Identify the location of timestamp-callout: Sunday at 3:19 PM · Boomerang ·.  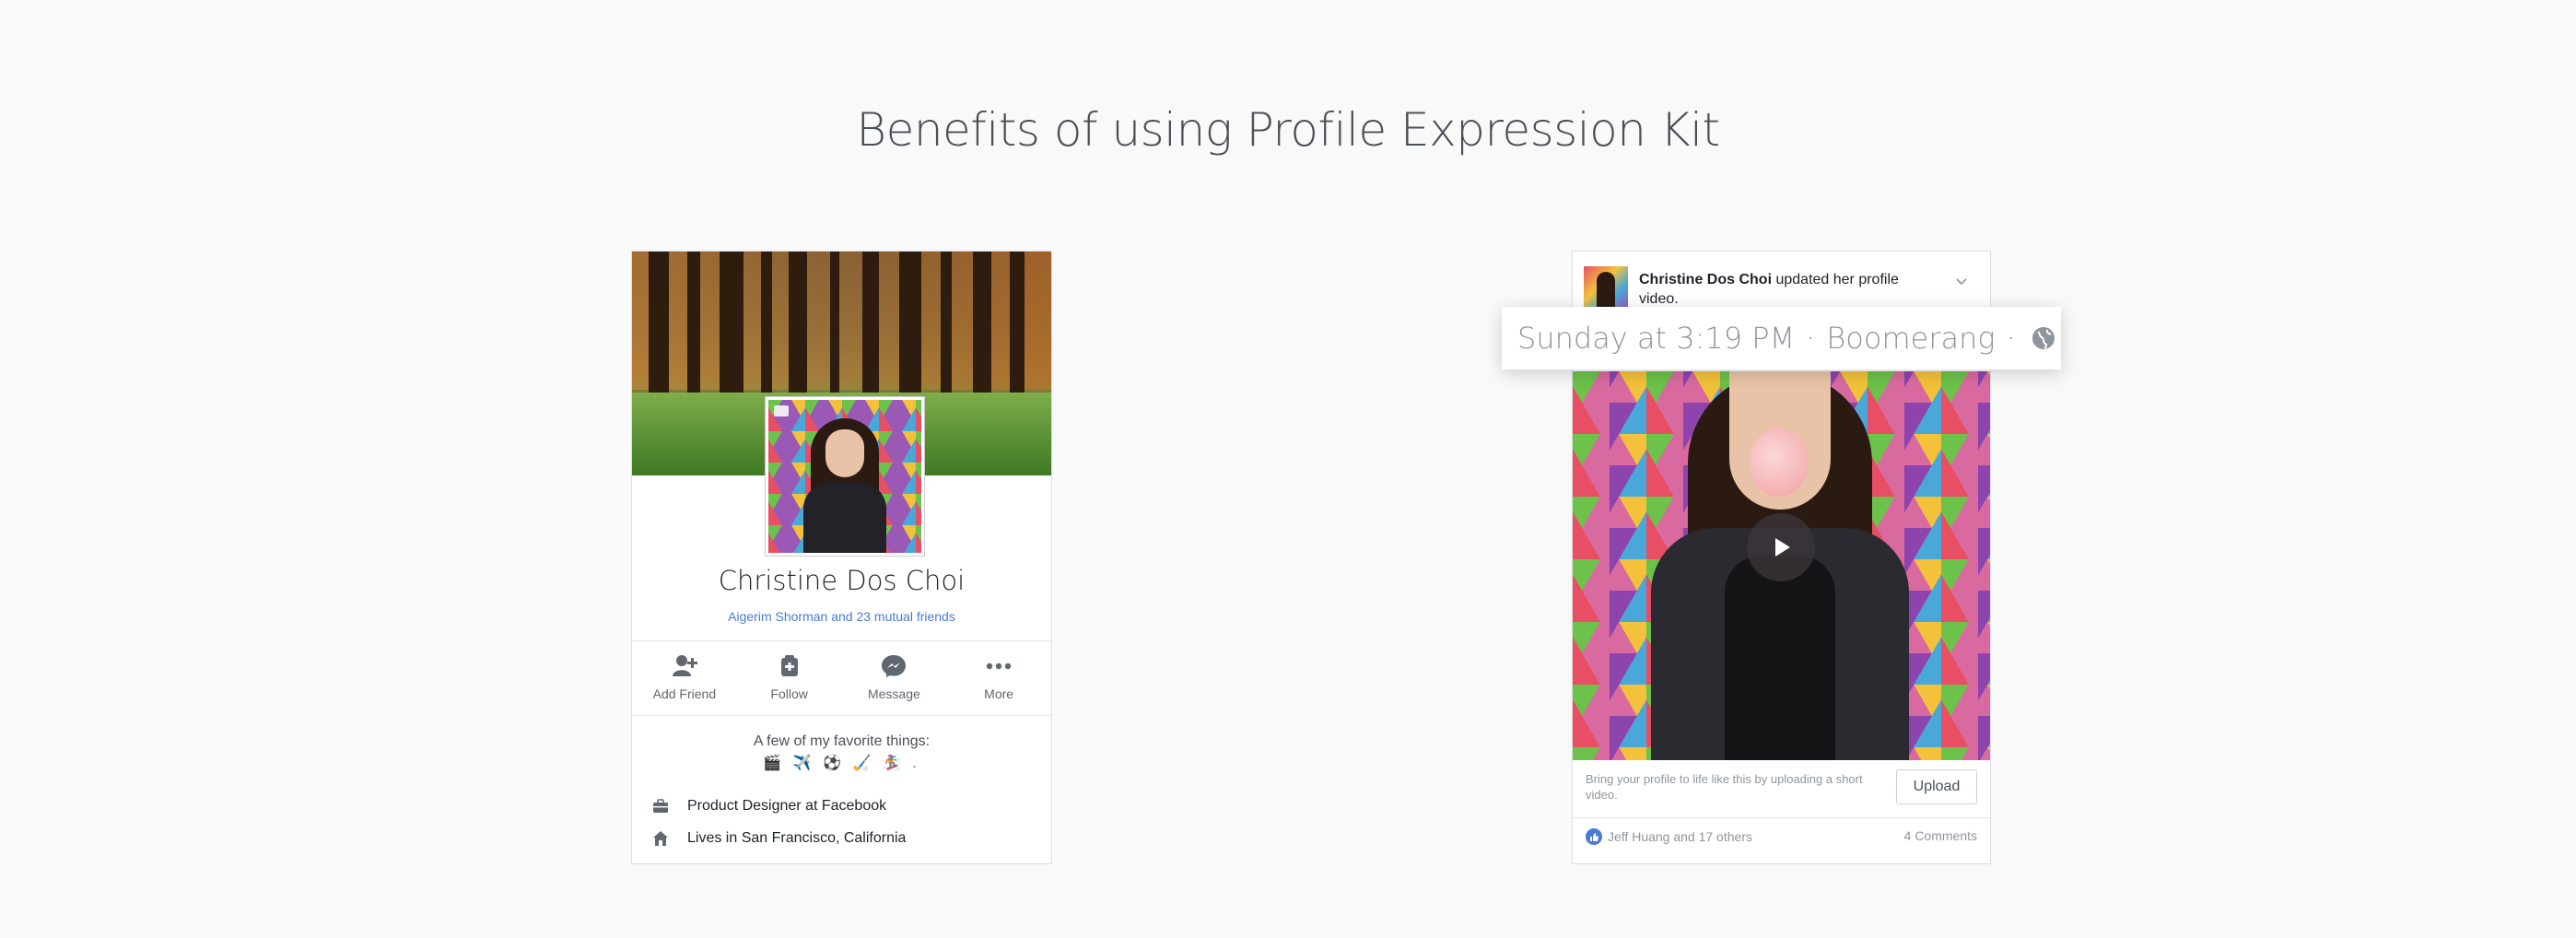
(1781, 338).